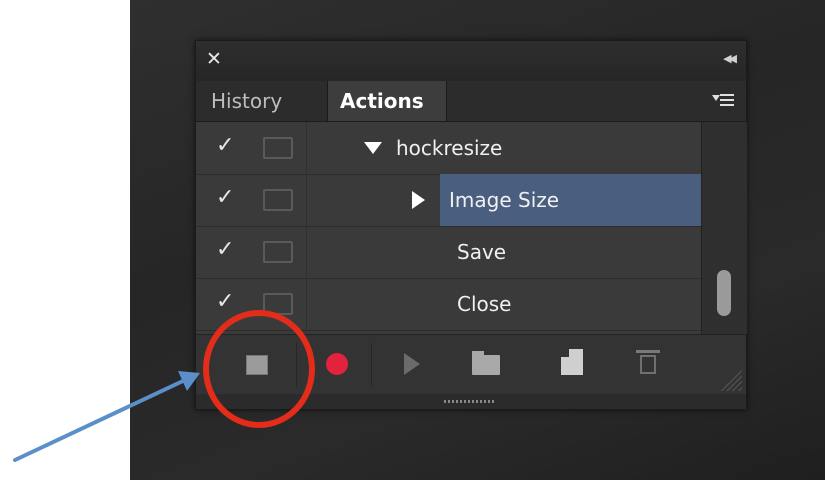 The width and height of the screenshot is (825, 480). I want to click on annotation-arrow, so click(106, 416).